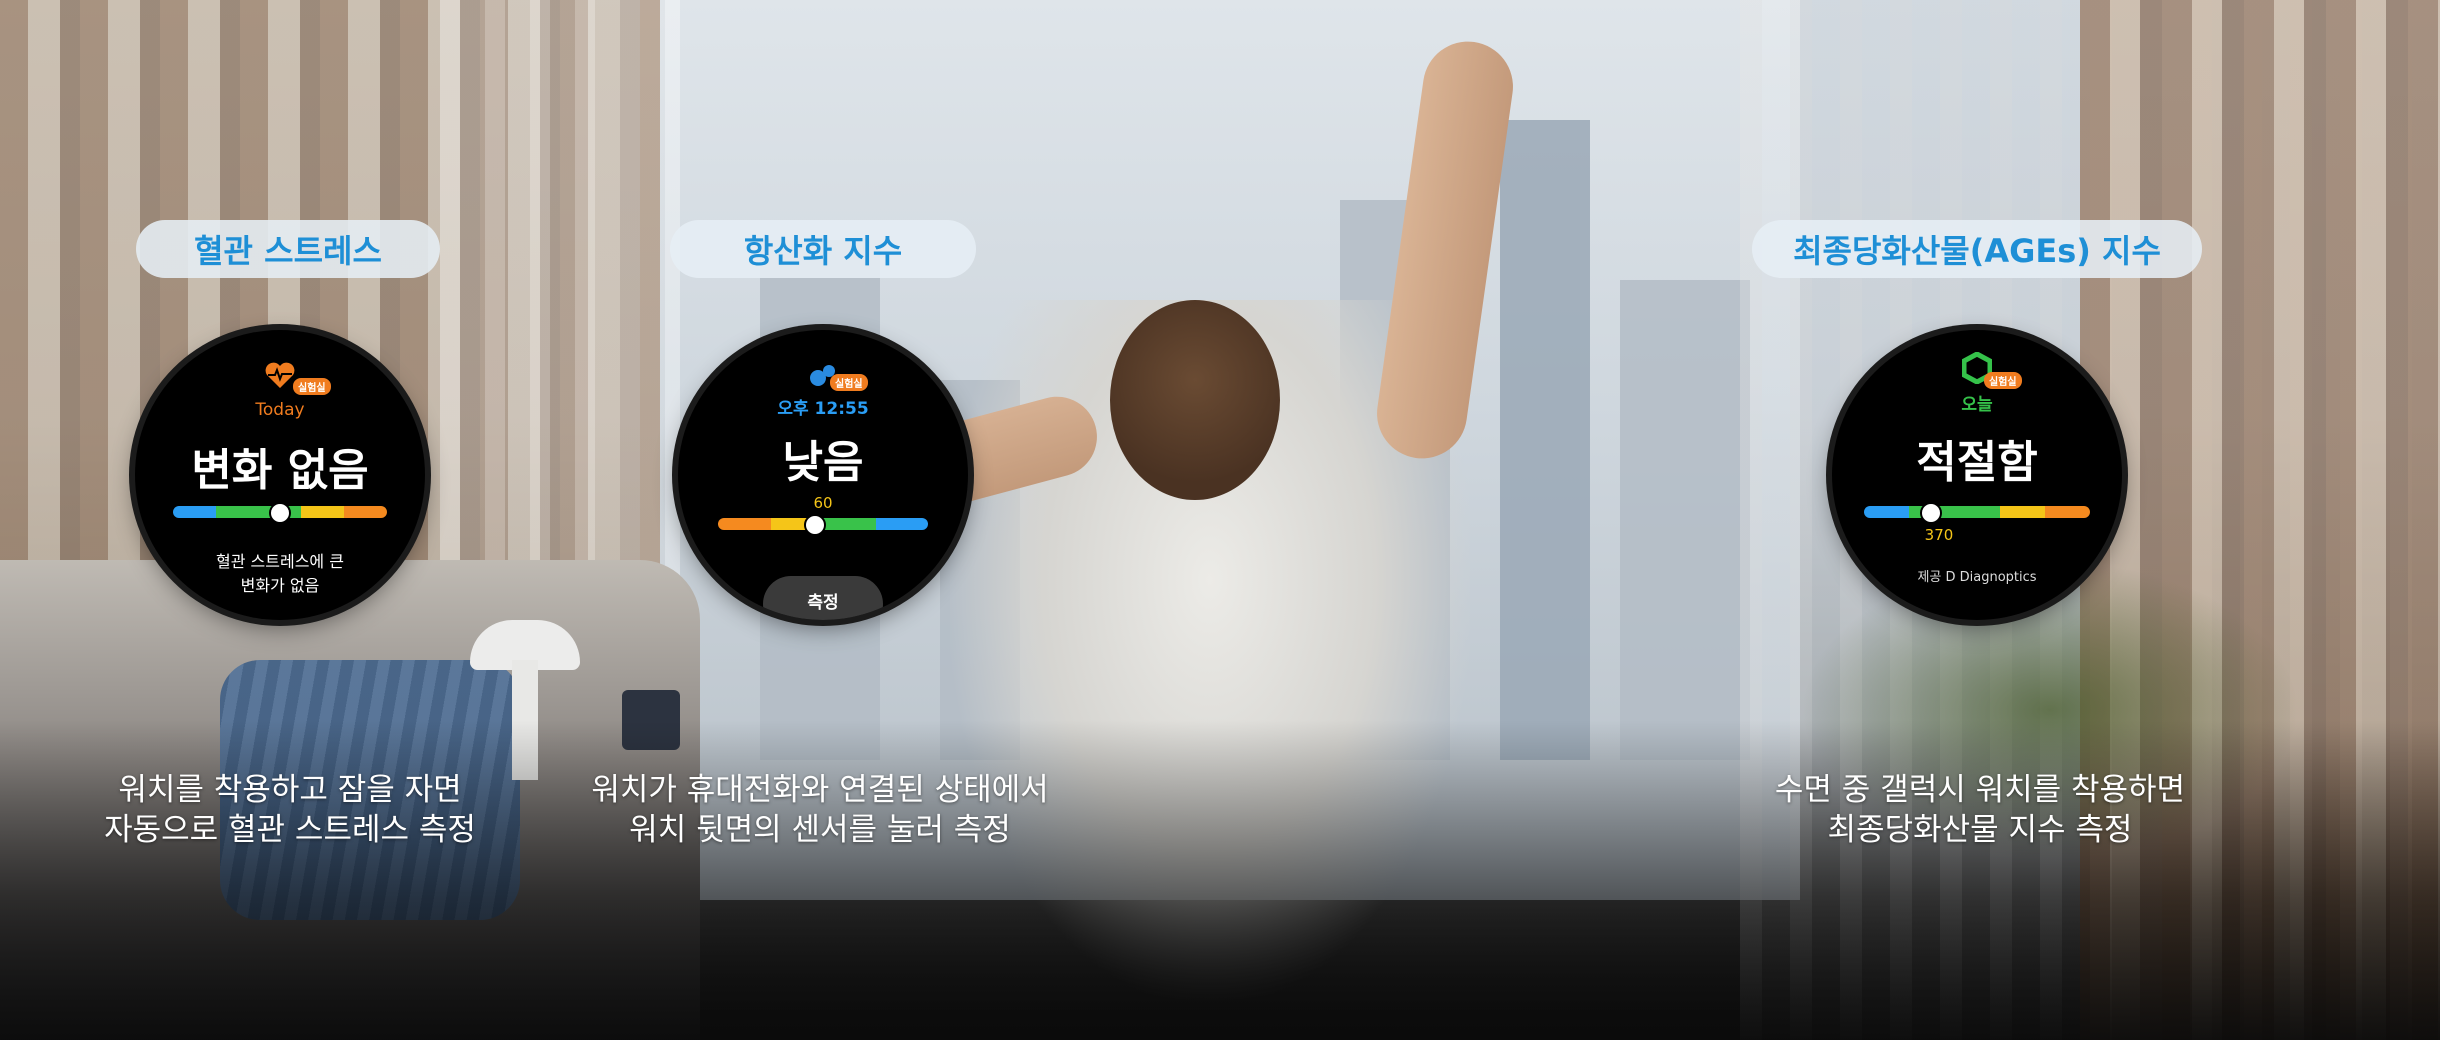  Describe the element at coordinates (1977, 462) in the screenshot. I see `status-text: 적절함` at that location.